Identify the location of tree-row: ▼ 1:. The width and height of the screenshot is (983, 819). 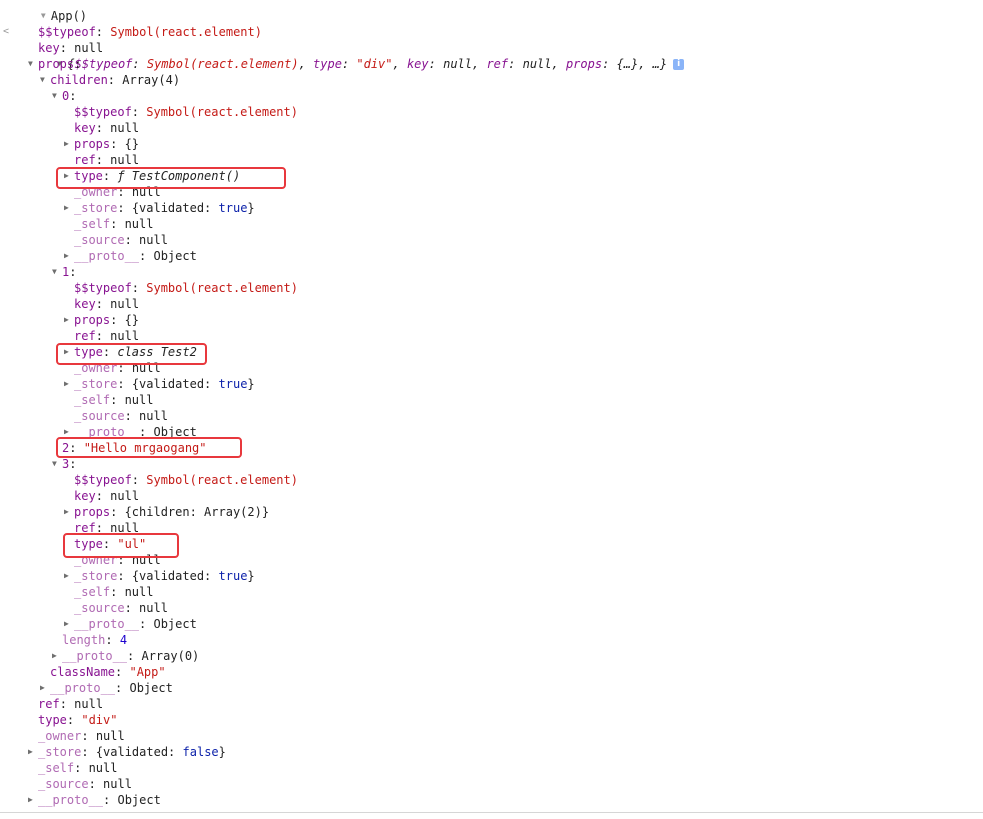
(68, 272).